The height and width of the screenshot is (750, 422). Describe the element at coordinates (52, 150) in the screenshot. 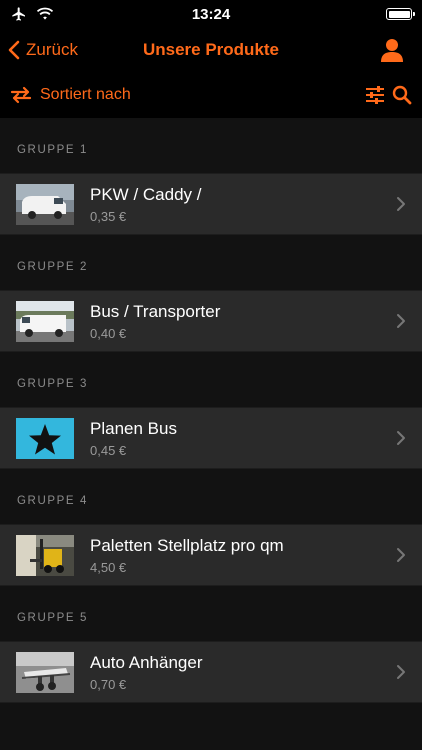

I see `group-header: GRUPPE 1` at that location.